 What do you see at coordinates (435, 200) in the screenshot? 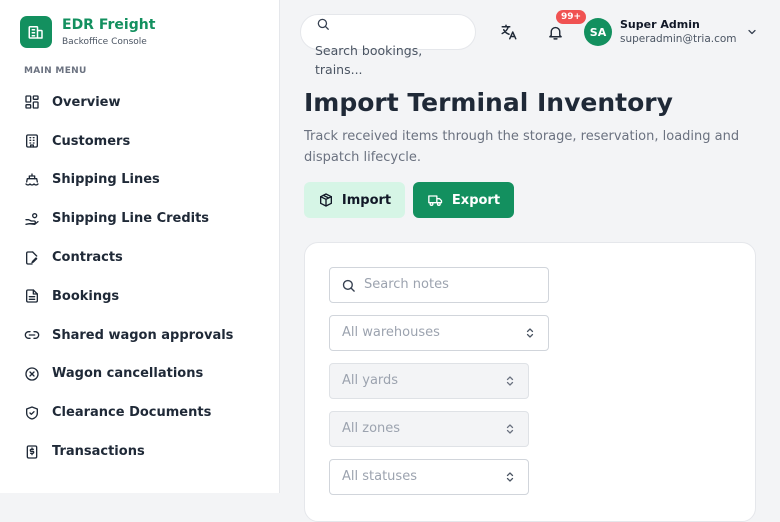
I see `truck-icon` at bounding box center [435, 200].